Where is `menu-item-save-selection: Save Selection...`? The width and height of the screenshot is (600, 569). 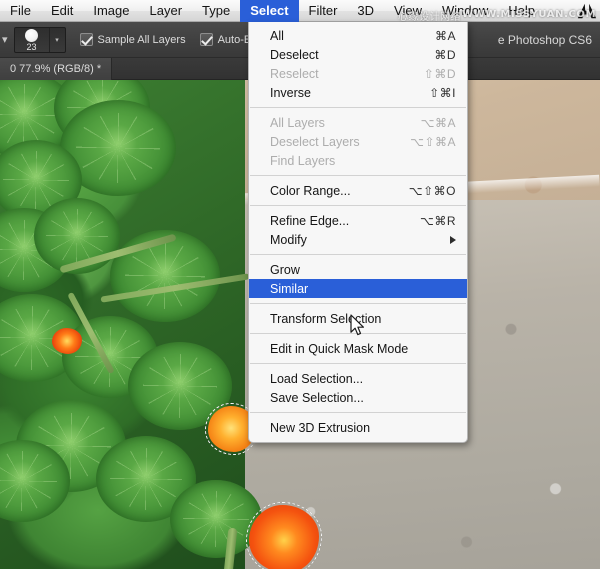
menu-item-save-selection: Save Selection... is located at coordinates (358, 397).